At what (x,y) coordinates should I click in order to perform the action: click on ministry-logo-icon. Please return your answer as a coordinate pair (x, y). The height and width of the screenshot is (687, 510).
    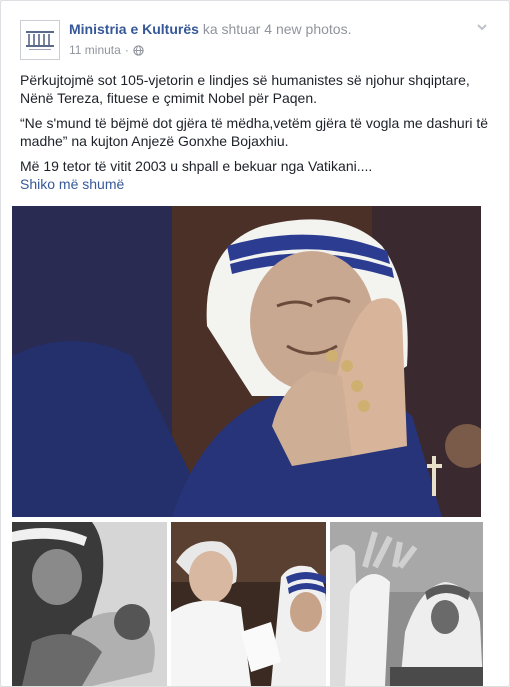
    Looking at the image, I should click on (40, 40).